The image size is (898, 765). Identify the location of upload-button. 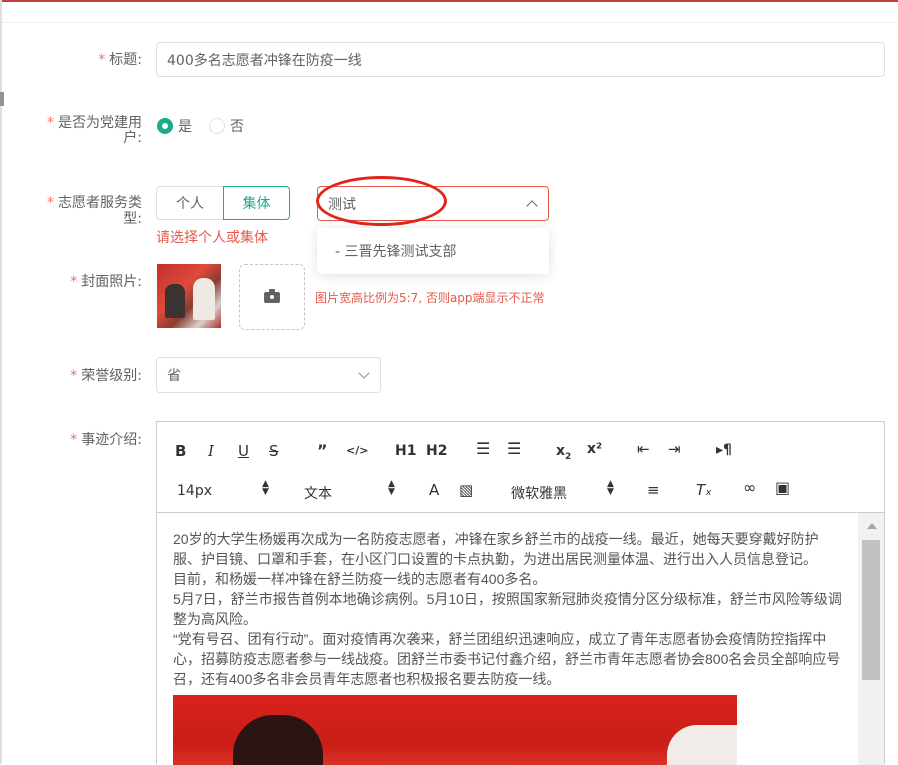
(272, 297).